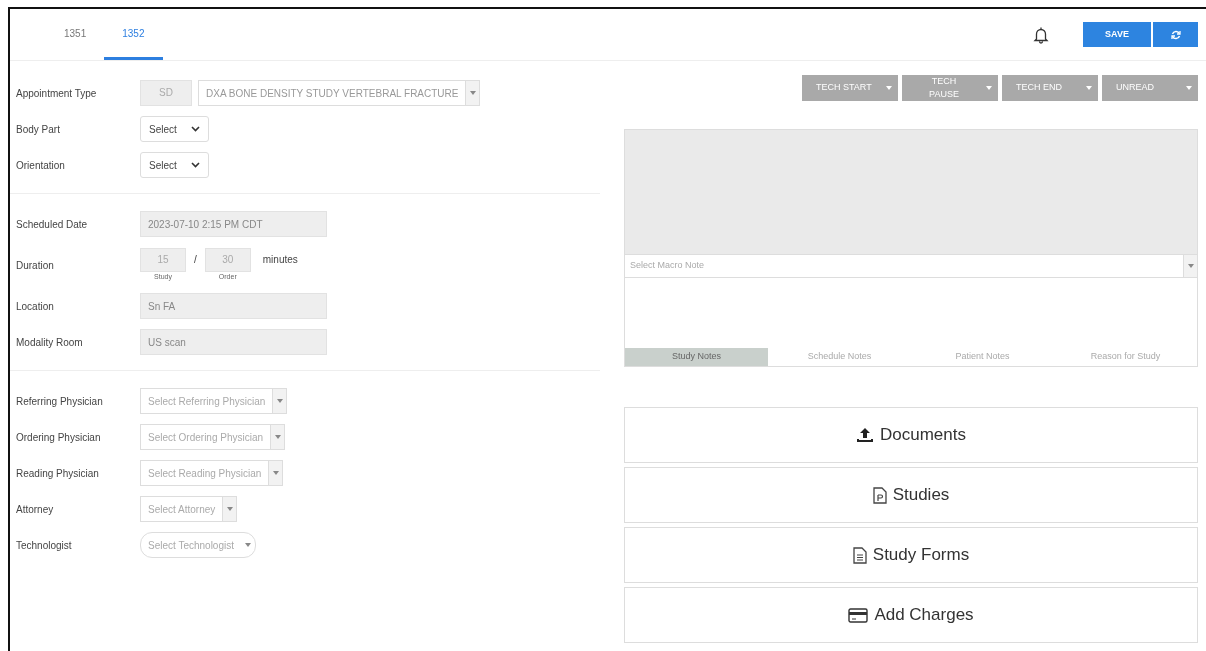 This screenshot has width=1206, height=651. I want to click on credit-card-icon, so click(858, 615).